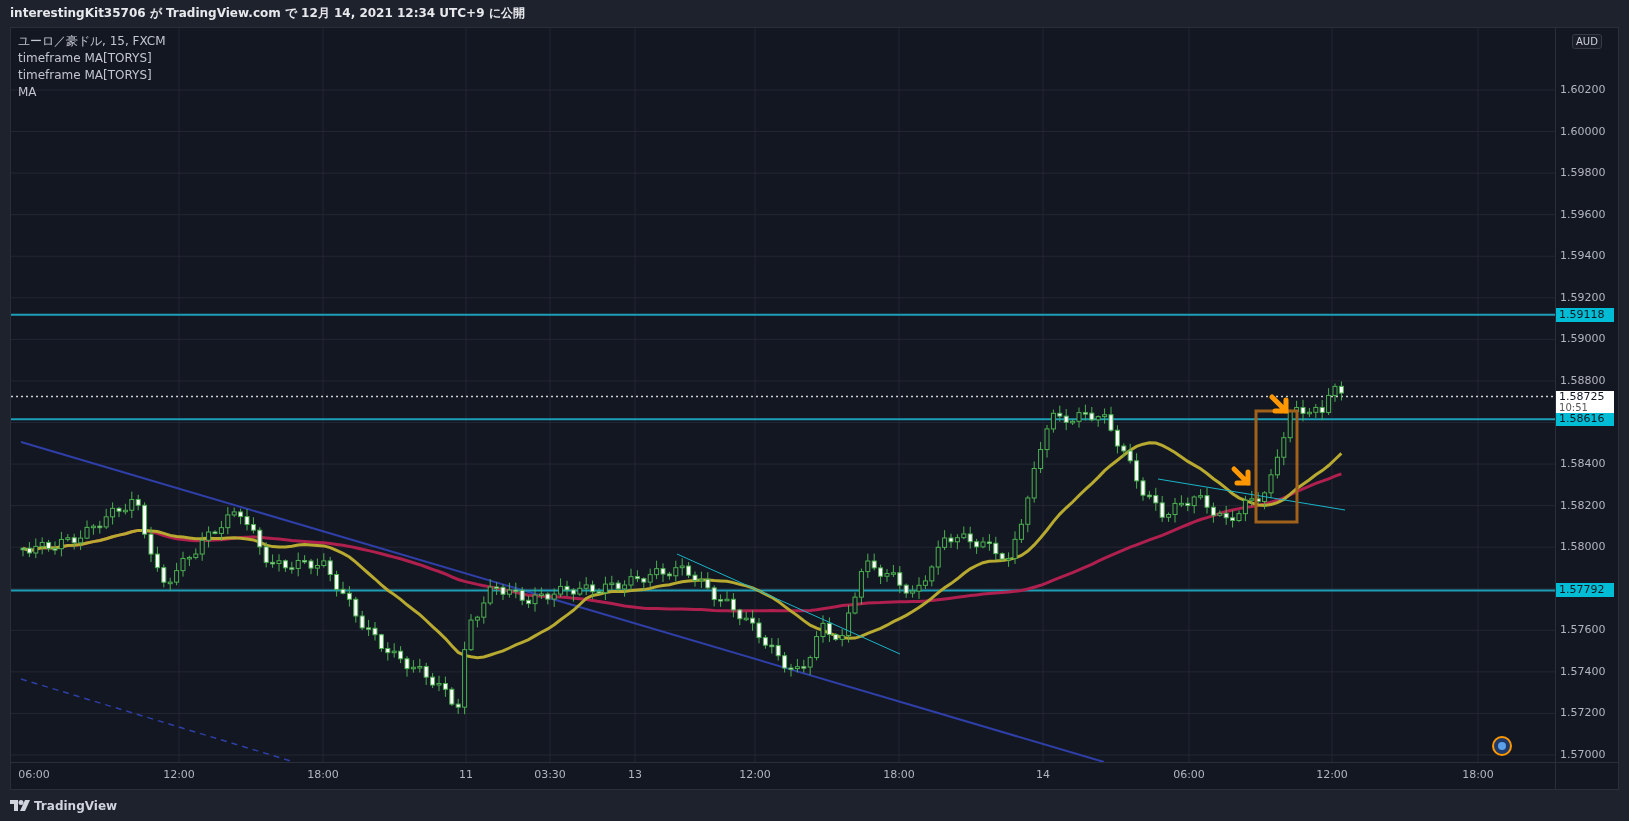  I want to click on logo-icon, so click(20, 805).